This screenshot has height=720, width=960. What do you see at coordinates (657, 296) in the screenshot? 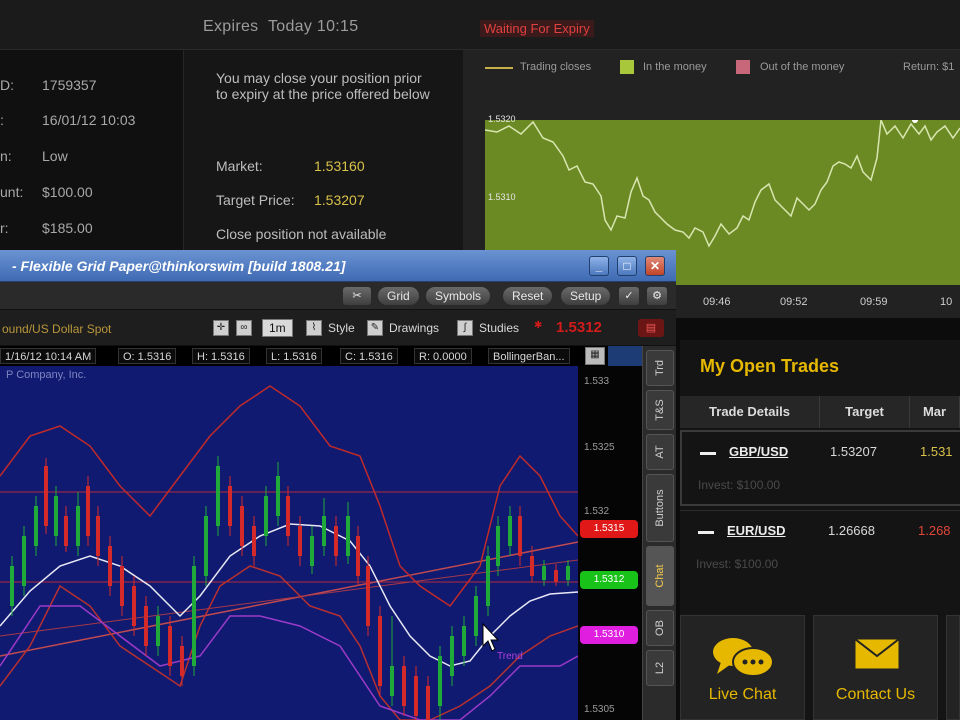
I see `gear-icon: ⚙` at bounding box center [657, 296].